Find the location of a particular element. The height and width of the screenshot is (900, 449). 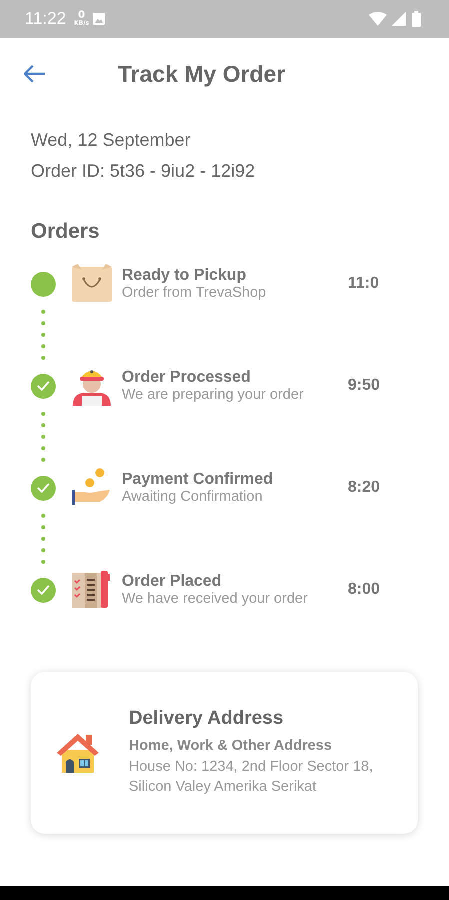

status-time: 11:22 is located at coordinates (45, 19).